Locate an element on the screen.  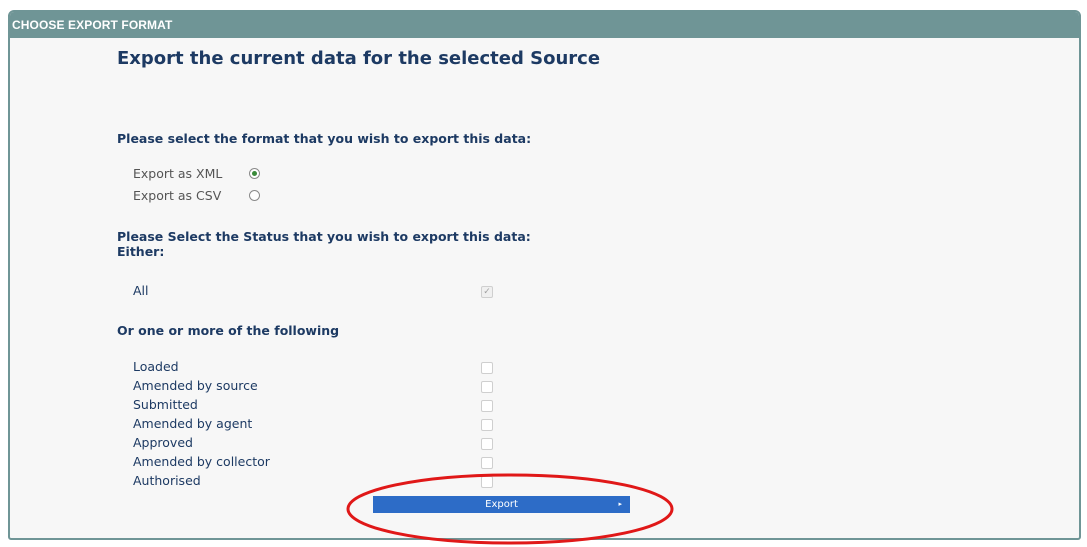
status-amended-by-collector-label: Amended by collector is located at coordinates (201, 461).